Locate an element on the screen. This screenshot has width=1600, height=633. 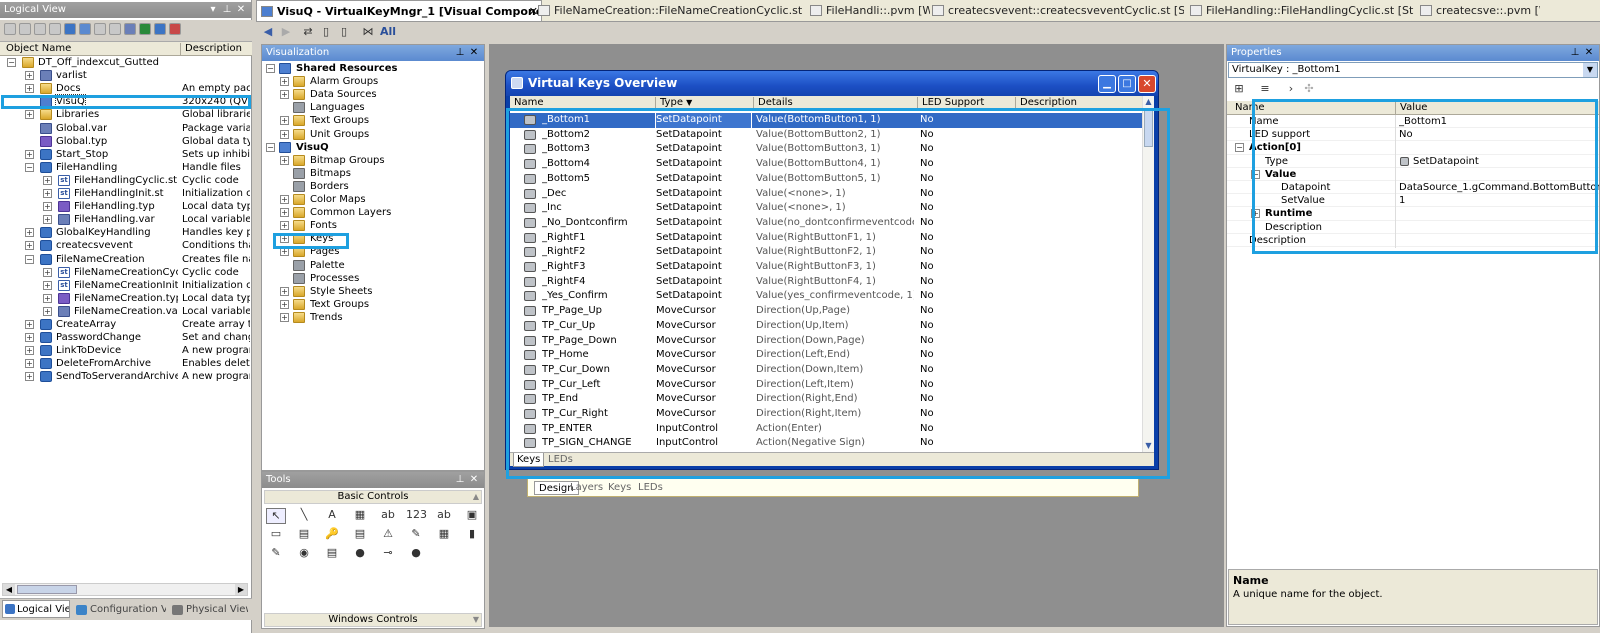
tool-icon: ▤ is located at coordinates (304, 535).